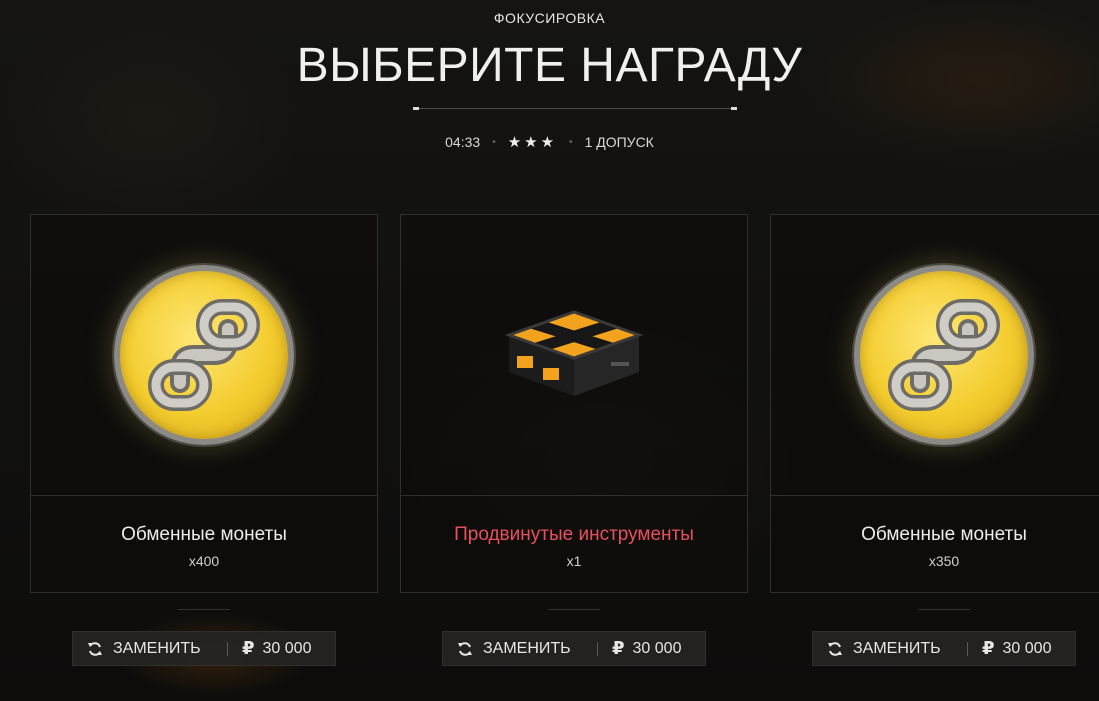 This screenshot has height=701, width=1099. What do you see at coordinates (575, 108) in the screenshot?
I see `title-divider` at bounding box center [575, 108].